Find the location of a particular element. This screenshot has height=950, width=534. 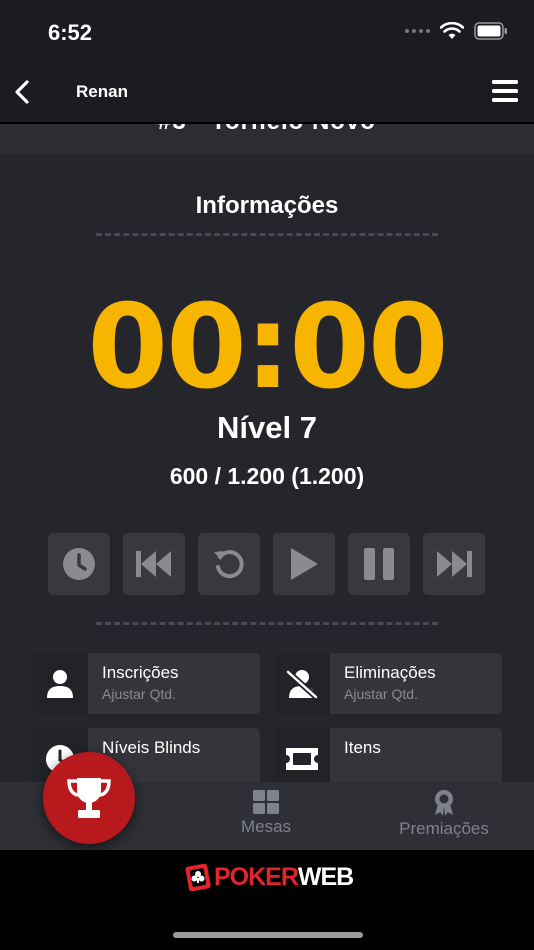

play-icon is located at coordinates (304, 564).